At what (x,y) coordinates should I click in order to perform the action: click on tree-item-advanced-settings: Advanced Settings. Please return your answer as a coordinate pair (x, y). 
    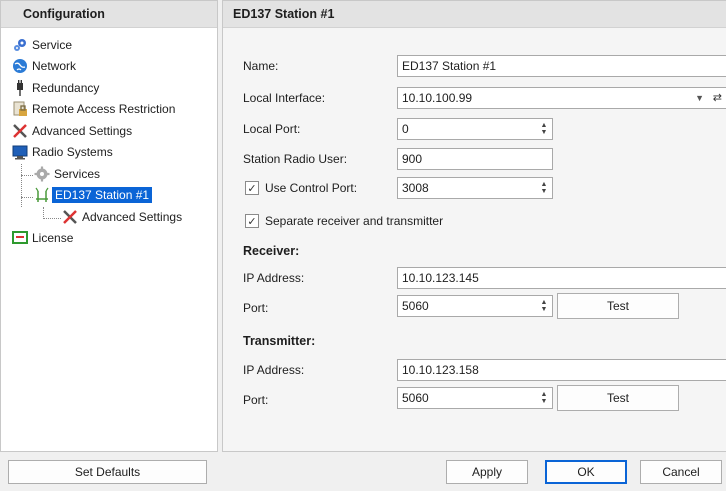
    Looking at the image, I should click on (109, 131).